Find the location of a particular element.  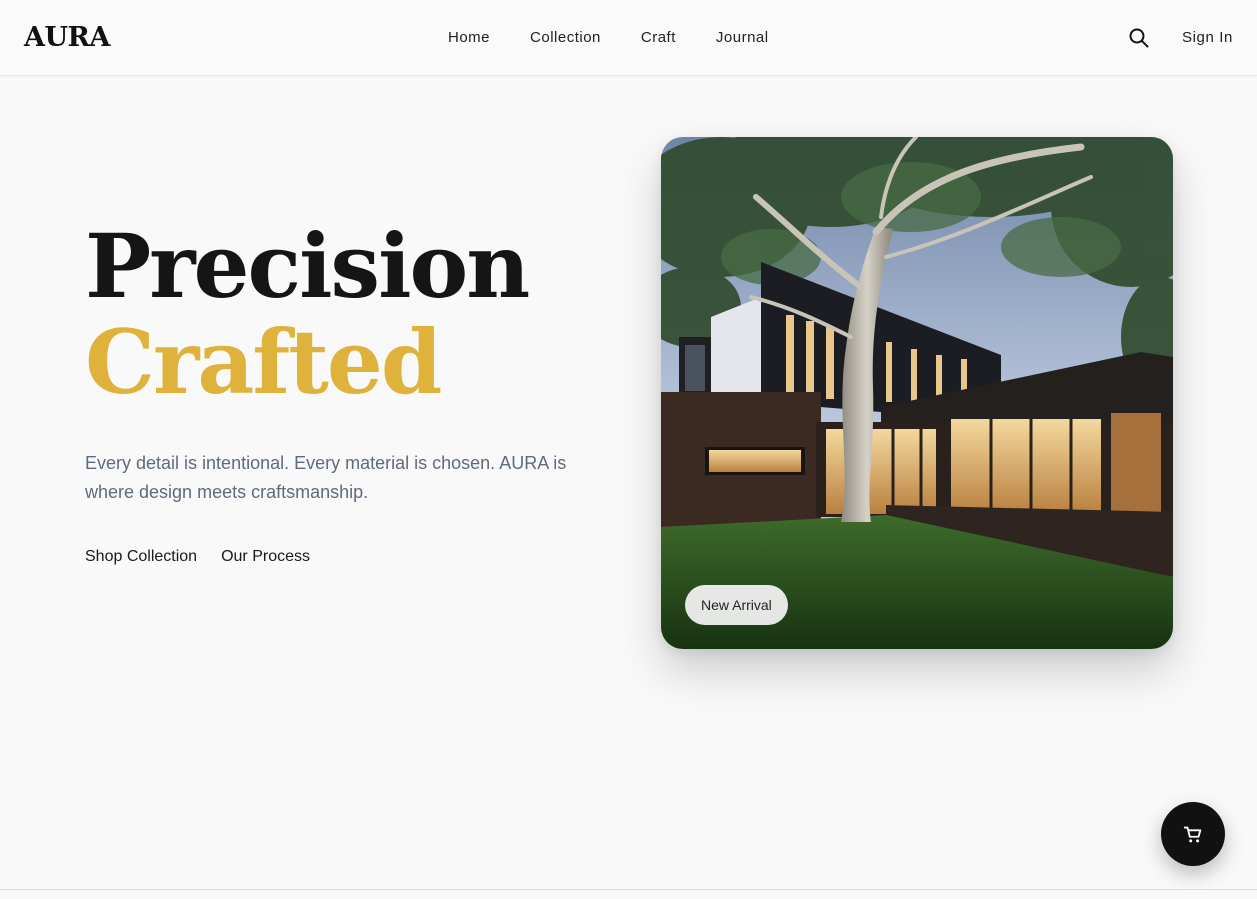

nav-home: Home is located at coordinates (469, 37).